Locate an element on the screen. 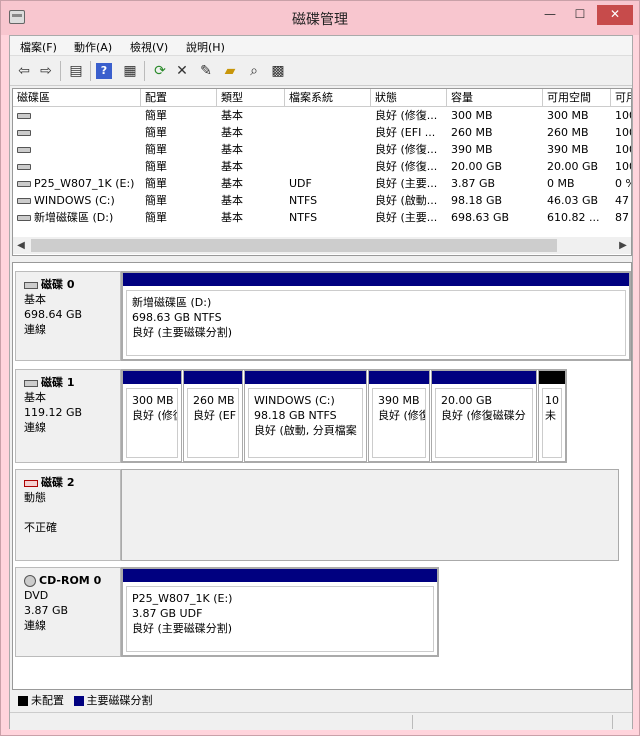 The image size is (640, 736). disk-label-1: 磁碟 1 基本 119.12 GB 連線 is located at coordinates (68, 416).